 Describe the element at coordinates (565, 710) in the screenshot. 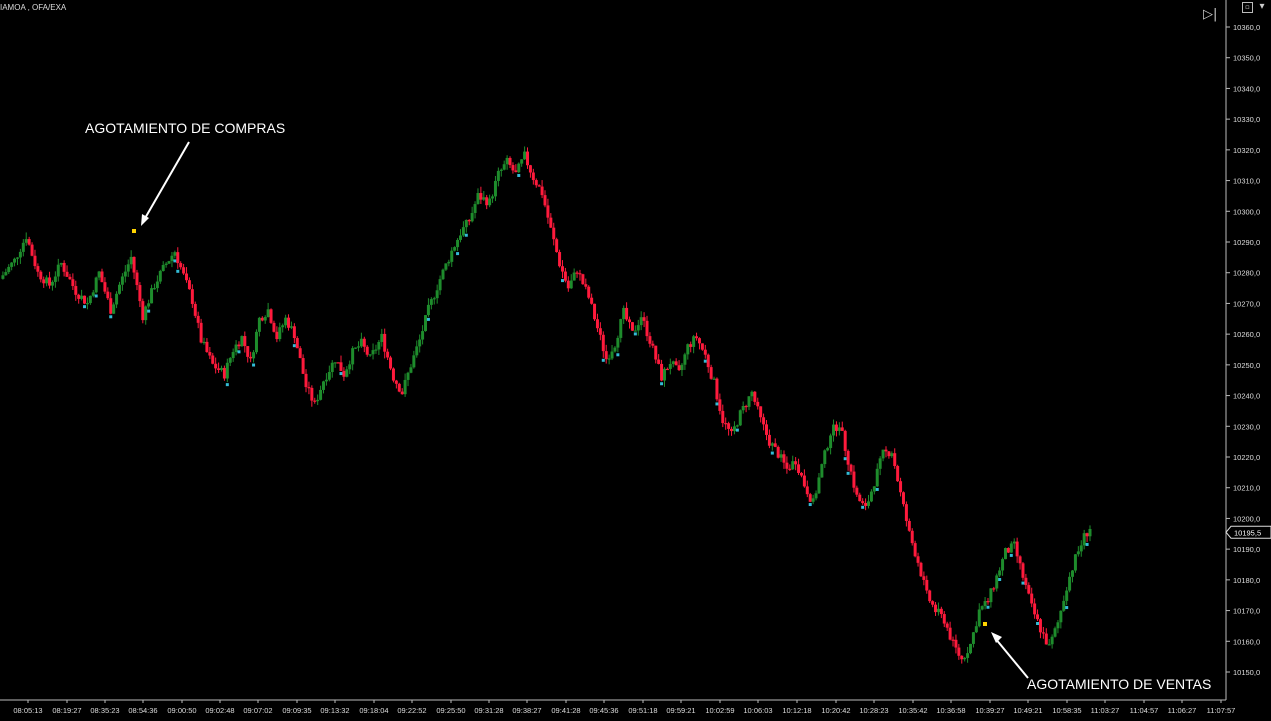

I see `time-tick-label: 09:41:28` at that location.